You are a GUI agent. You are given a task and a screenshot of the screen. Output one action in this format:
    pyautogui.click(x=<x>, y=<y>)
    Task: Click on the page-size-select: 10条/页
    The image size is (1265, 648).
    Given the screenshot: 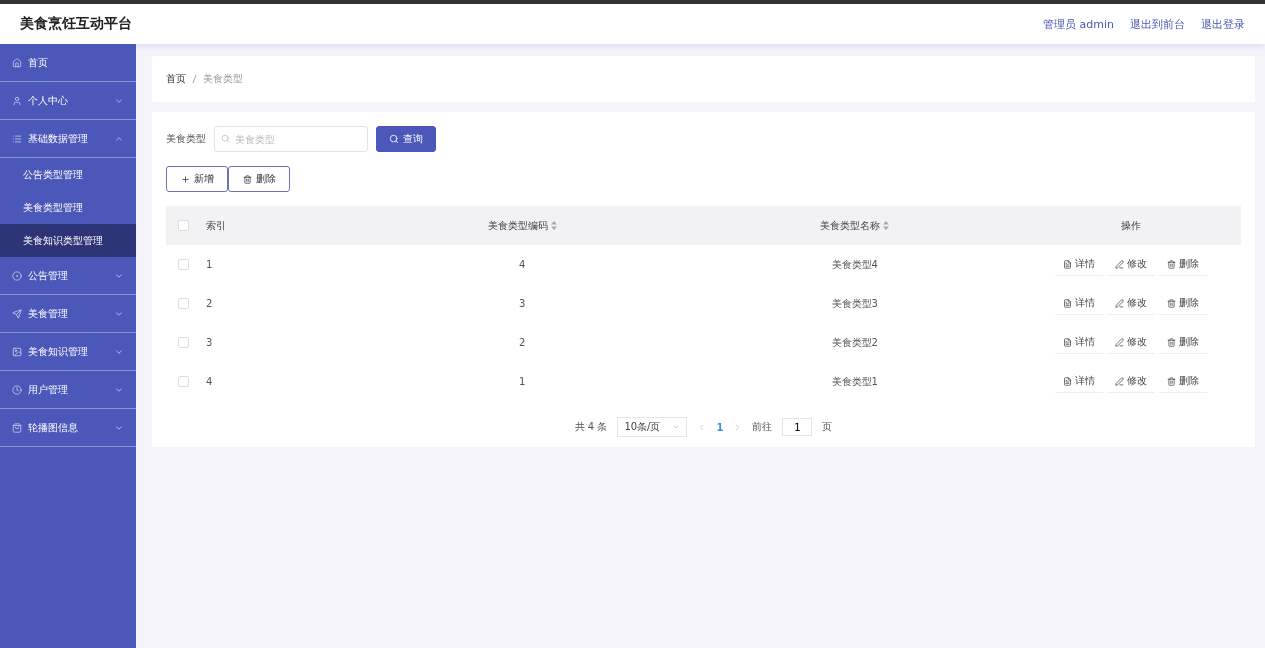 What is the action you would take?
    pyautogui.click(x=652, y=427)
    